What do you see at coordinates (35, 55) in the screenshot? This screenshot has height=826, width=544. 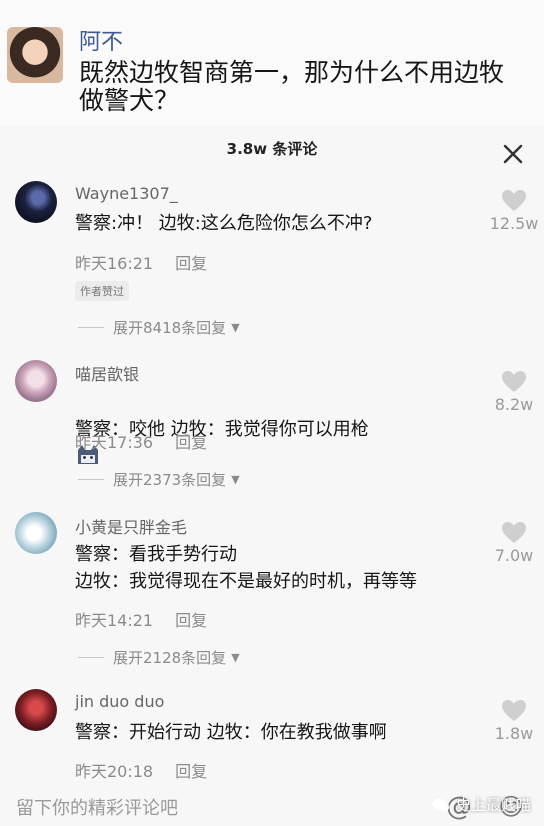 I see `post-author-avatar` at bounding box center [35, 55].